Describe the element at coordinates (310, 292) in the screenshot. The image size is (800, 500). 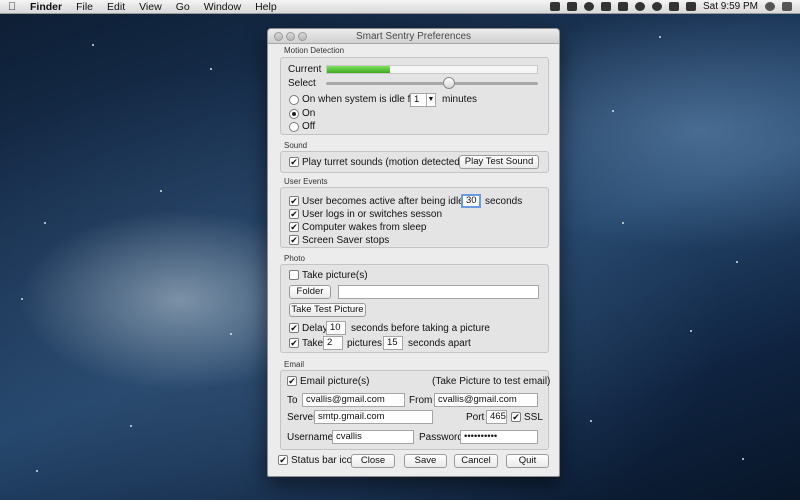
I see `folder-button: Folder` at that location.